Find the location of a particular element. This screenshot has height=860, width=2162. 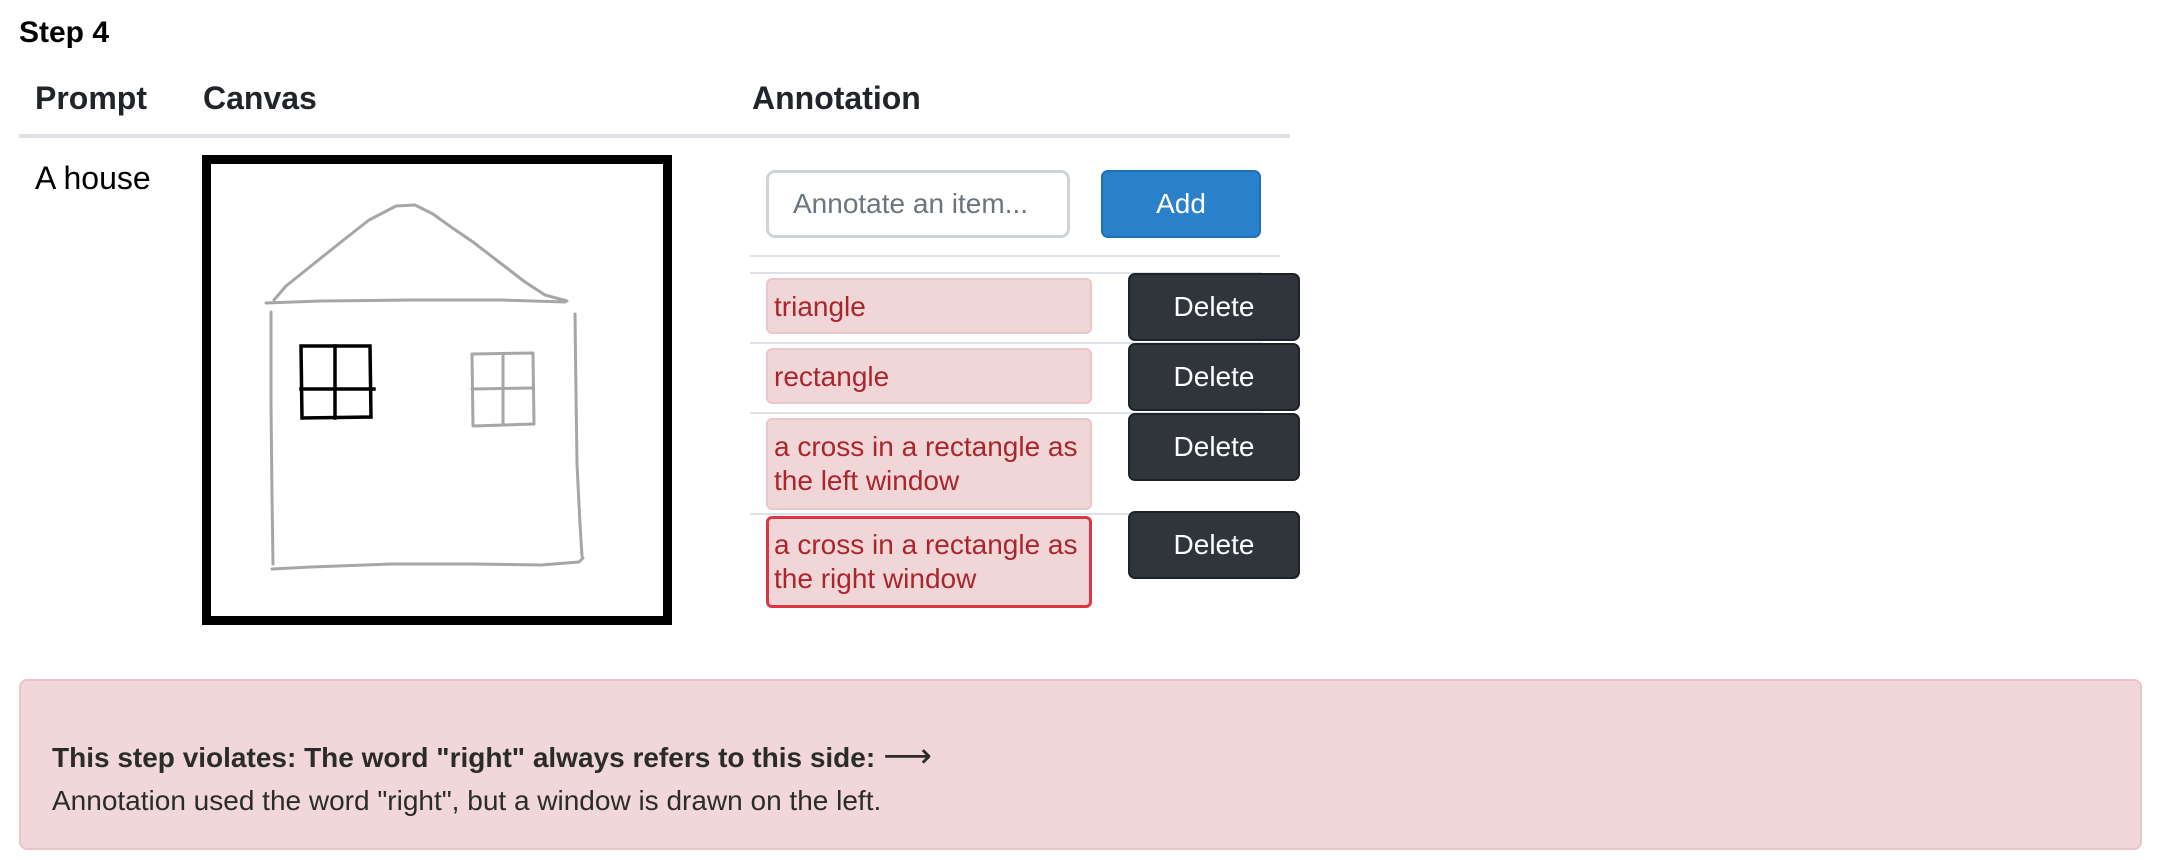

annotation-column-header: Annotation is located at coordinates (836, 98).